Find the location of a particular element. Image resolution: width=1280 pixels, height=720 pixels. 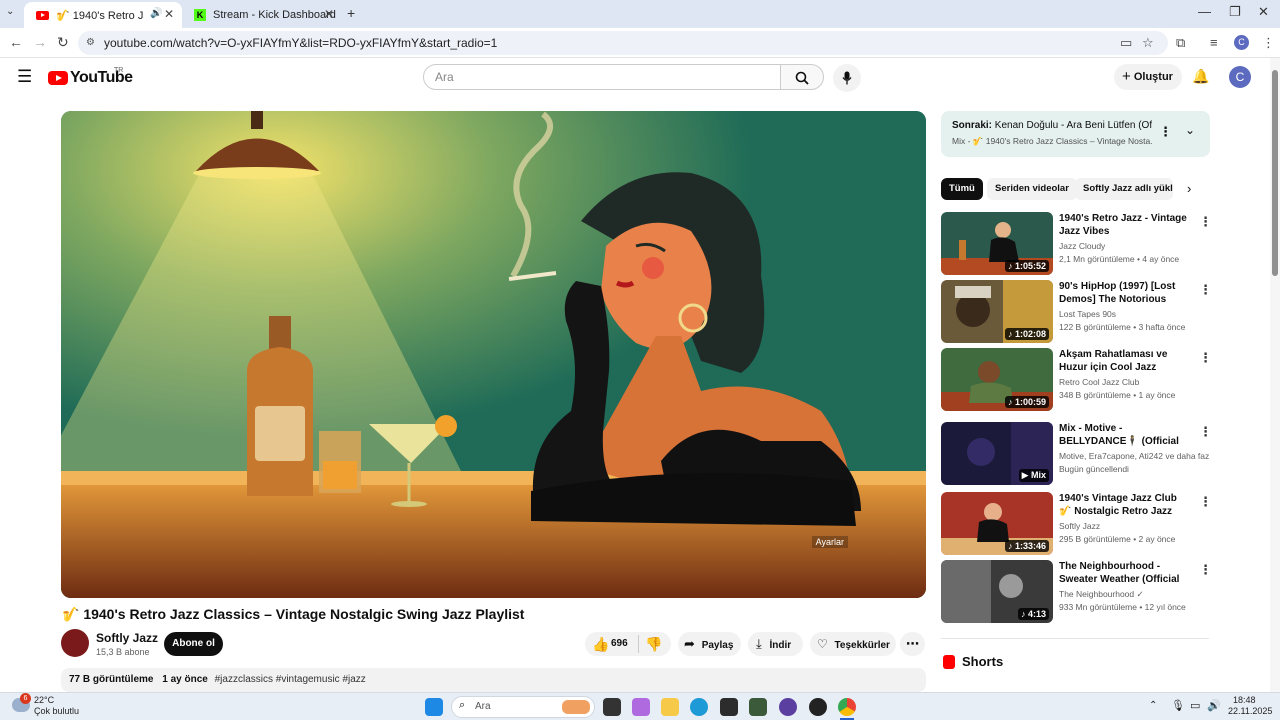

site-info-icon: ⚙ is located at coordinates (90, 43).